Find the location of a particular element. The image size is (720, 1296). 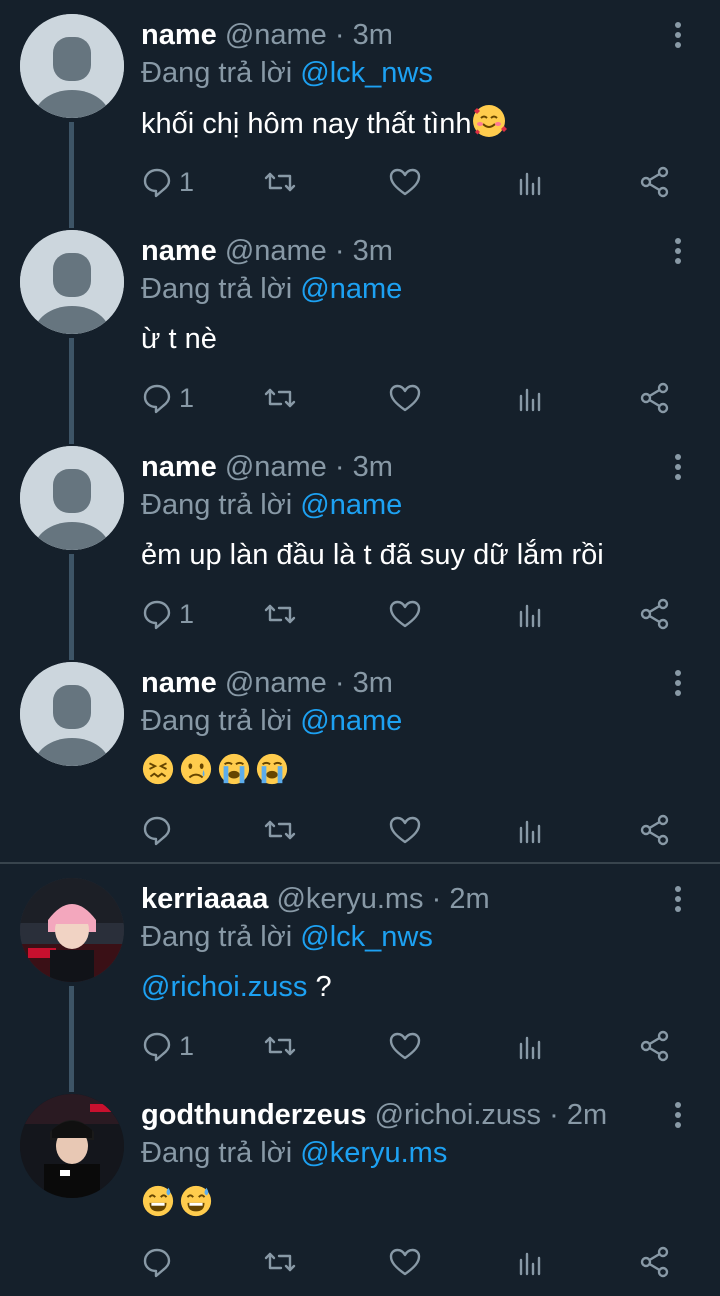

text-mention: @richoi.zuss is located at coordinates (224, 987).